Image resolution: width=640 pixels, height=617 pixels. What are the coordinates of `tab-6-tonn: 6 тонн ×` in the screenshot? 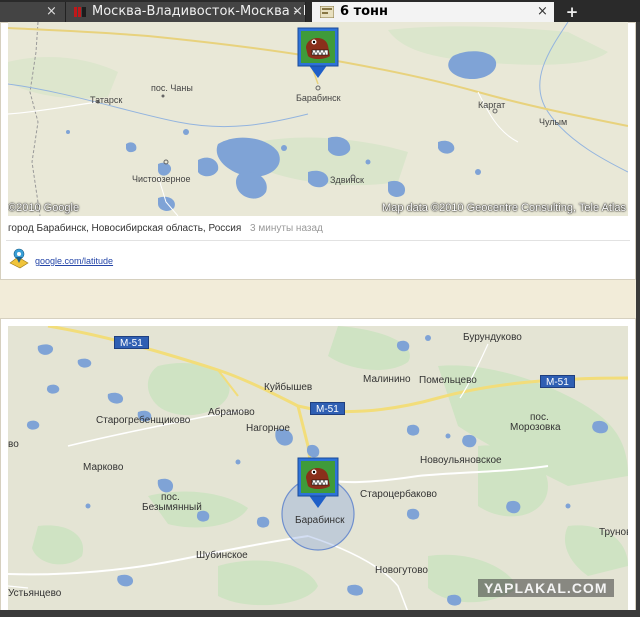 It's located at (433, 12).